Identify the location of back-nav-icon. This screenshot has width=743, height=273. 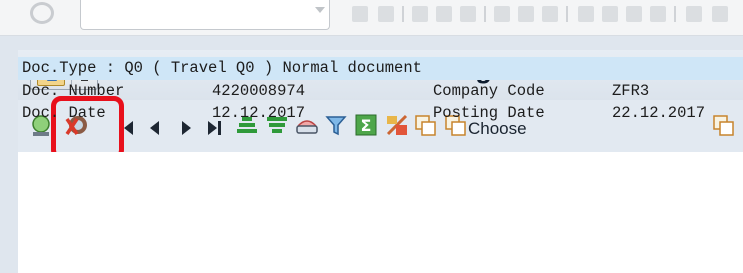
(420, 14).